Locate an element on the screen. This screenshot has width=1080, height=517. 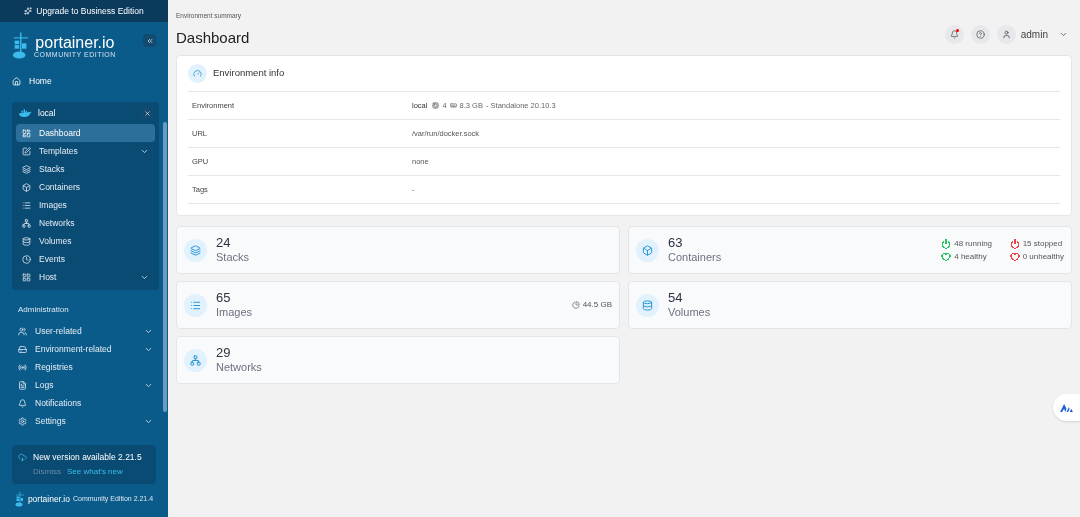
stat-card: 54 Volumes is located at coordinates (850, 305).